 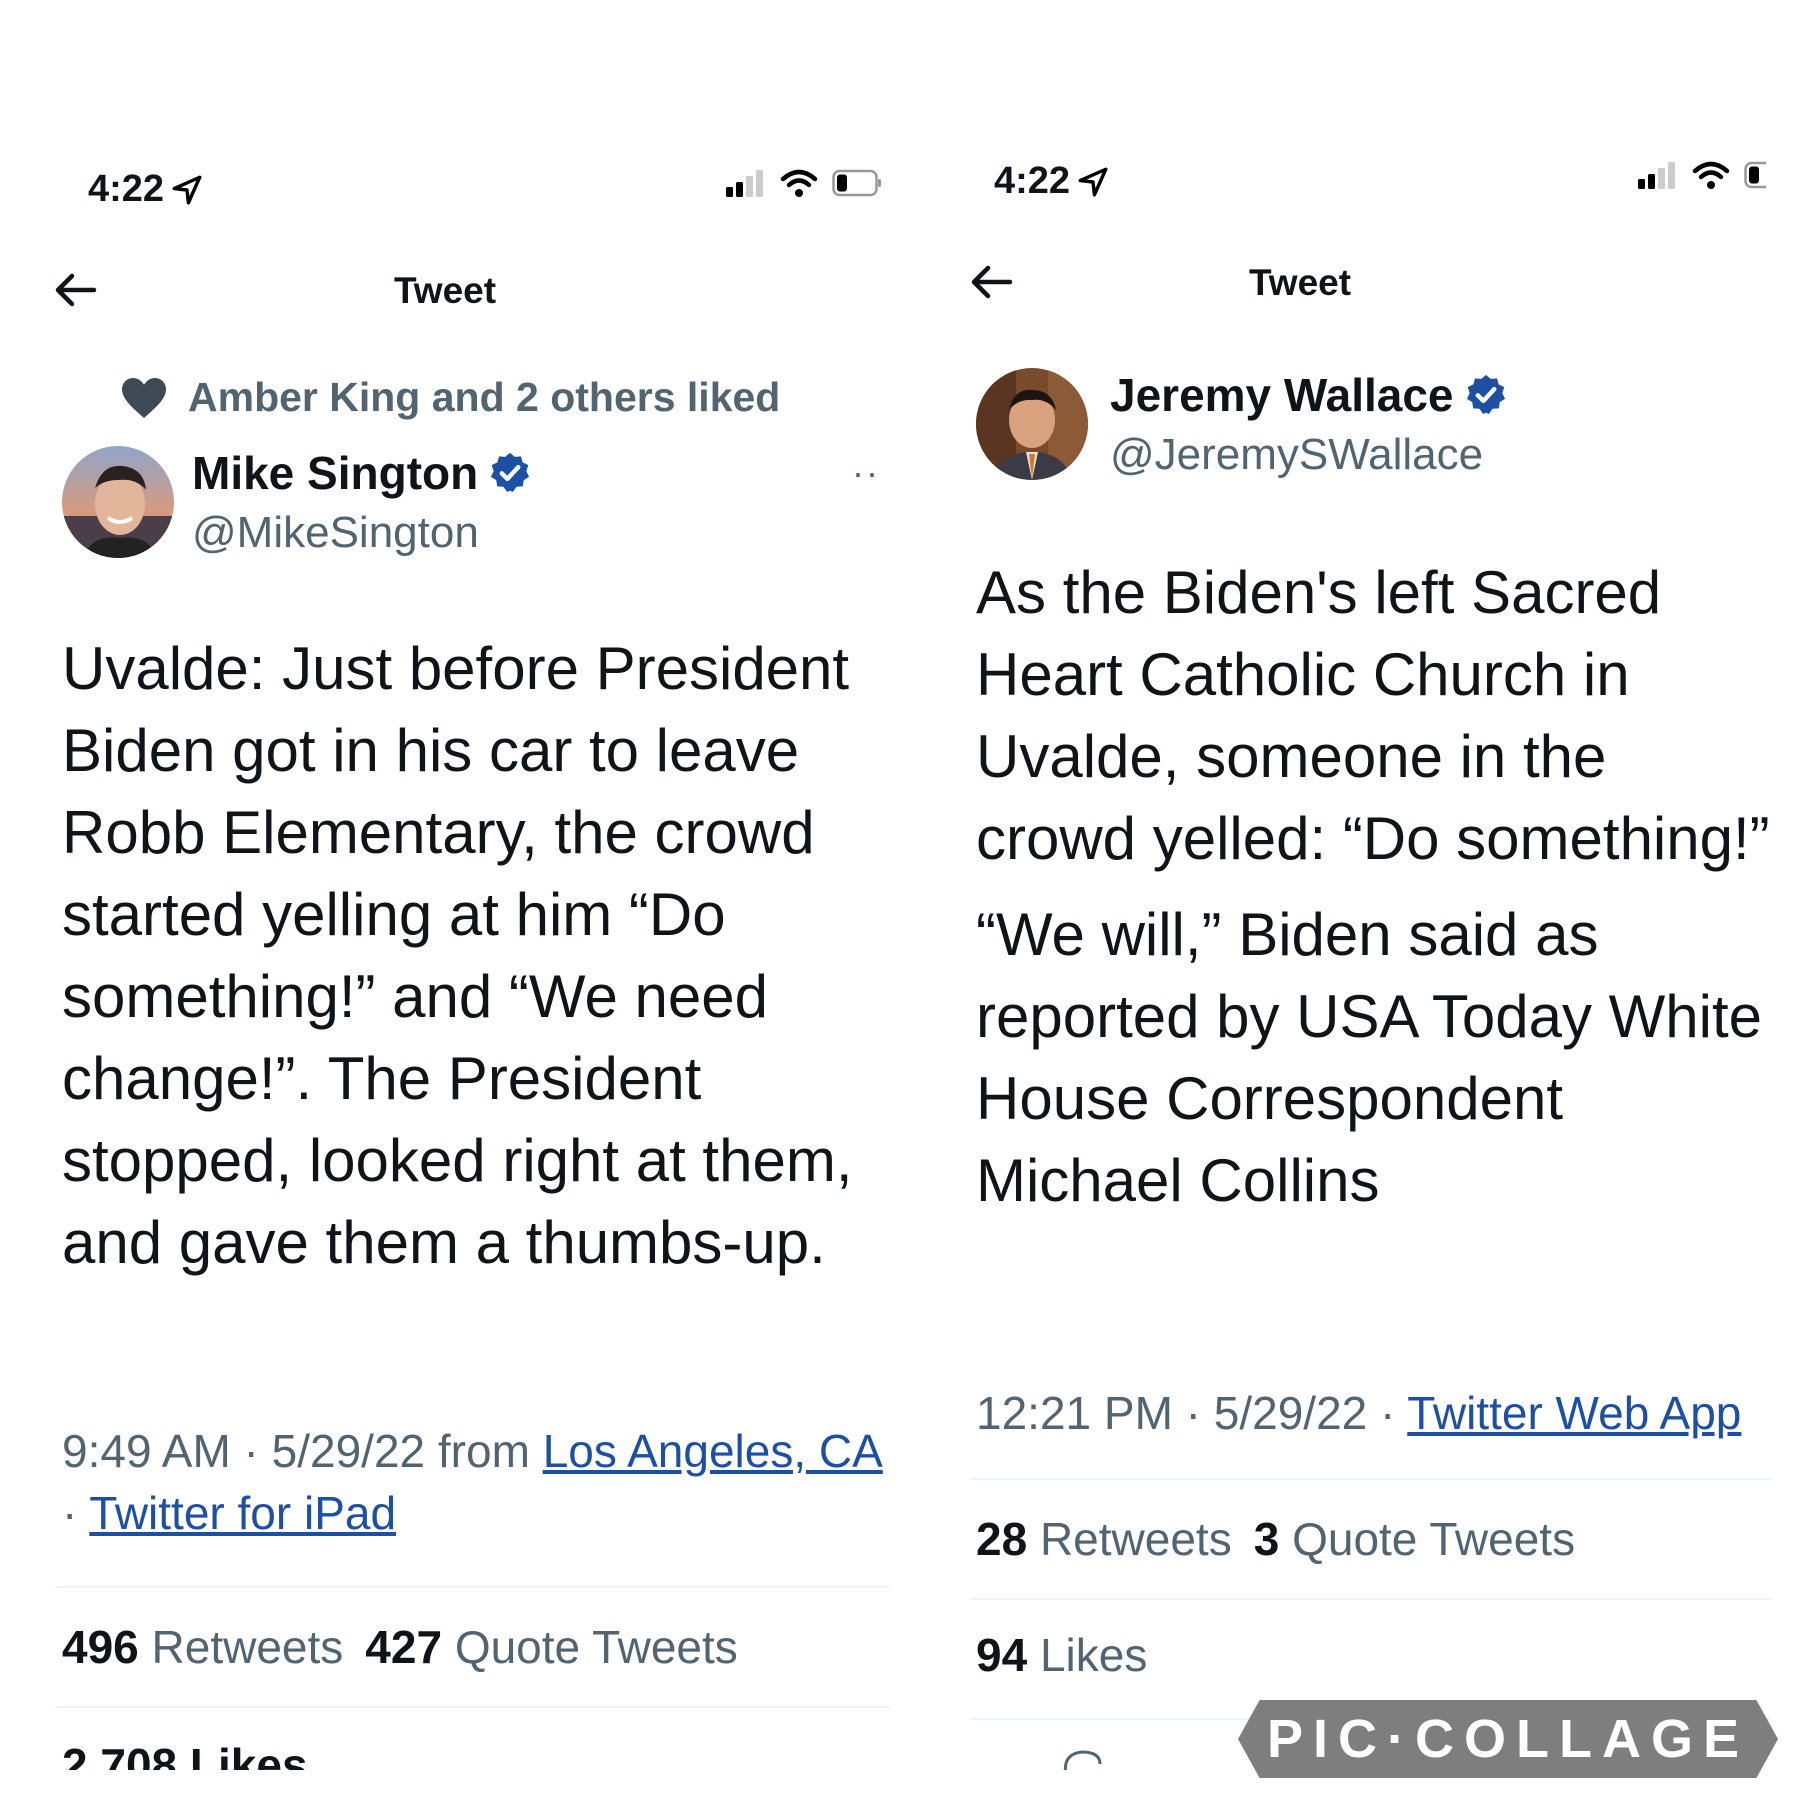 I want to click on author-handle: @MikeSington, so click(x=335, y=533).